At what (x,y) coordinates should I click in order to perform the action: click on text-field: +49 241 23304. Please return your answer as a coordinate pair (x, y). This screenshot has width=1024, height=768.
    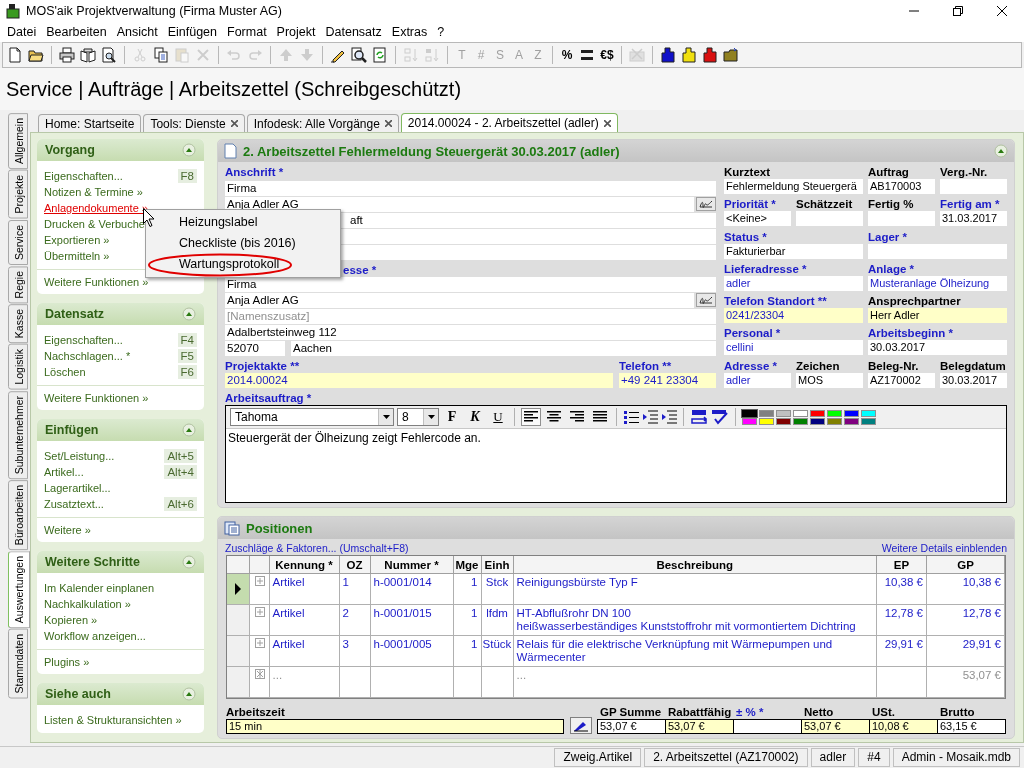
    Looking at the image, I should click on (667, 380).